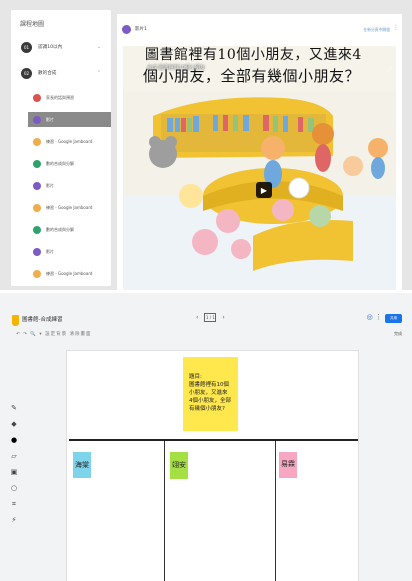 This screenshot has width=412, height=581. Describe the element at coordinates (14, 408) in the screenshot. I see `pen-icon: ✎` at that location.